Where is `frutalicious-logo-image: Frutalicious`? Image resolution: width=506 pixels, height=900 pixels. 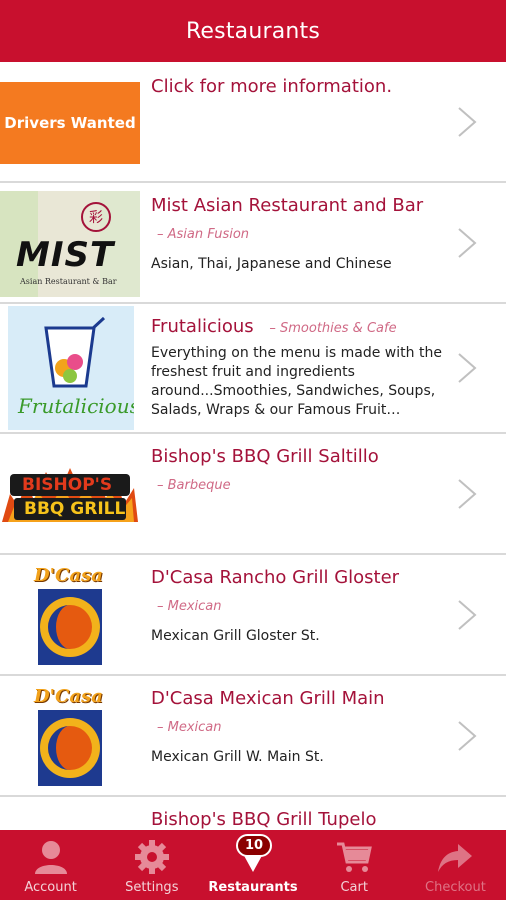 frutalicious-logo-image: Frutalicious is located at coordinates (71, 368).